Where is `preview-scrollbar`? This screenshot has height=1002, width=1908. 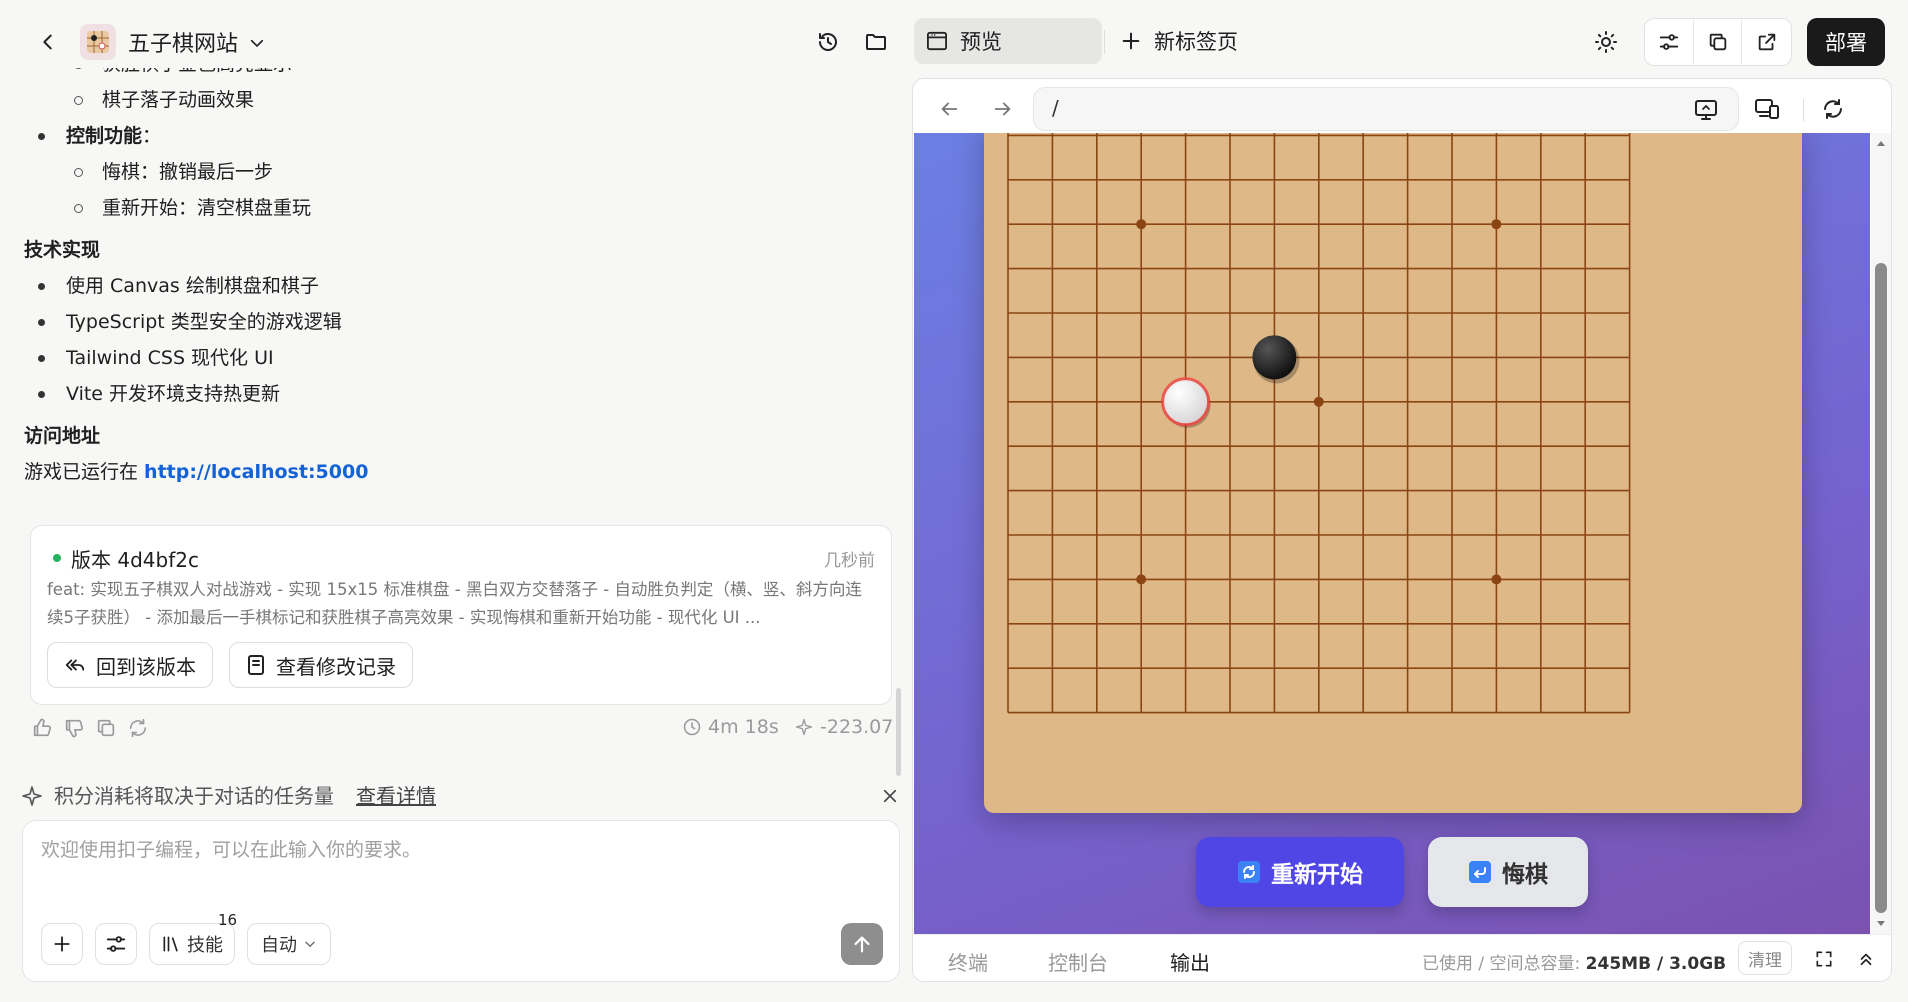 preview-scrollbar is located at coordinates (1881, 533).